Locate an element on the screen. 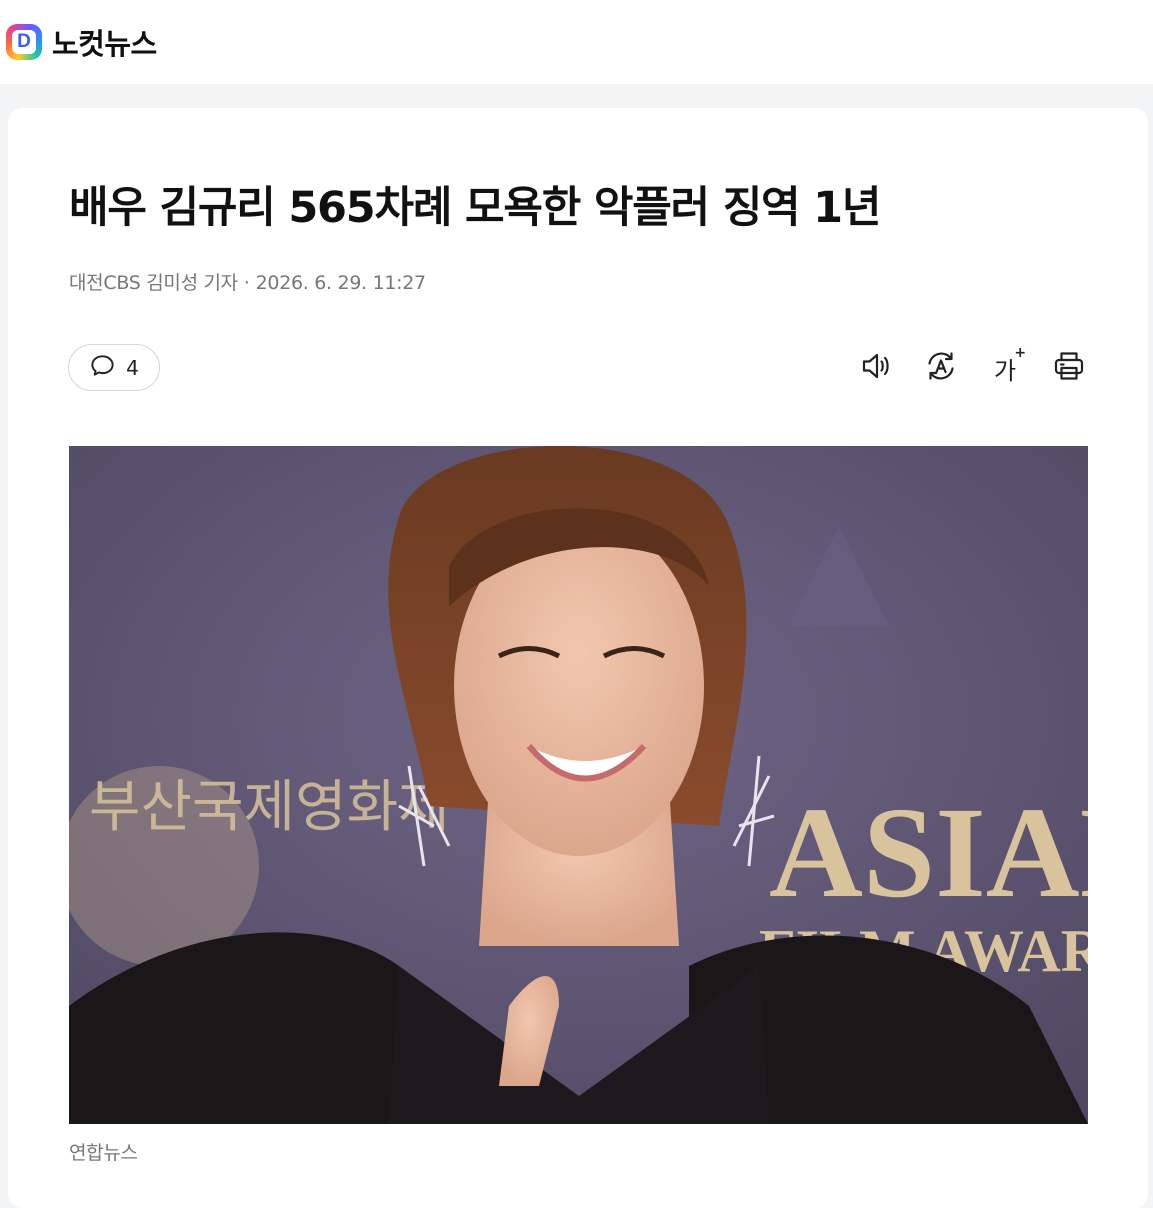 Image resolution: width=1153 pixels, height=1208 pixels. listen-button is located at coordinates (877, 368).